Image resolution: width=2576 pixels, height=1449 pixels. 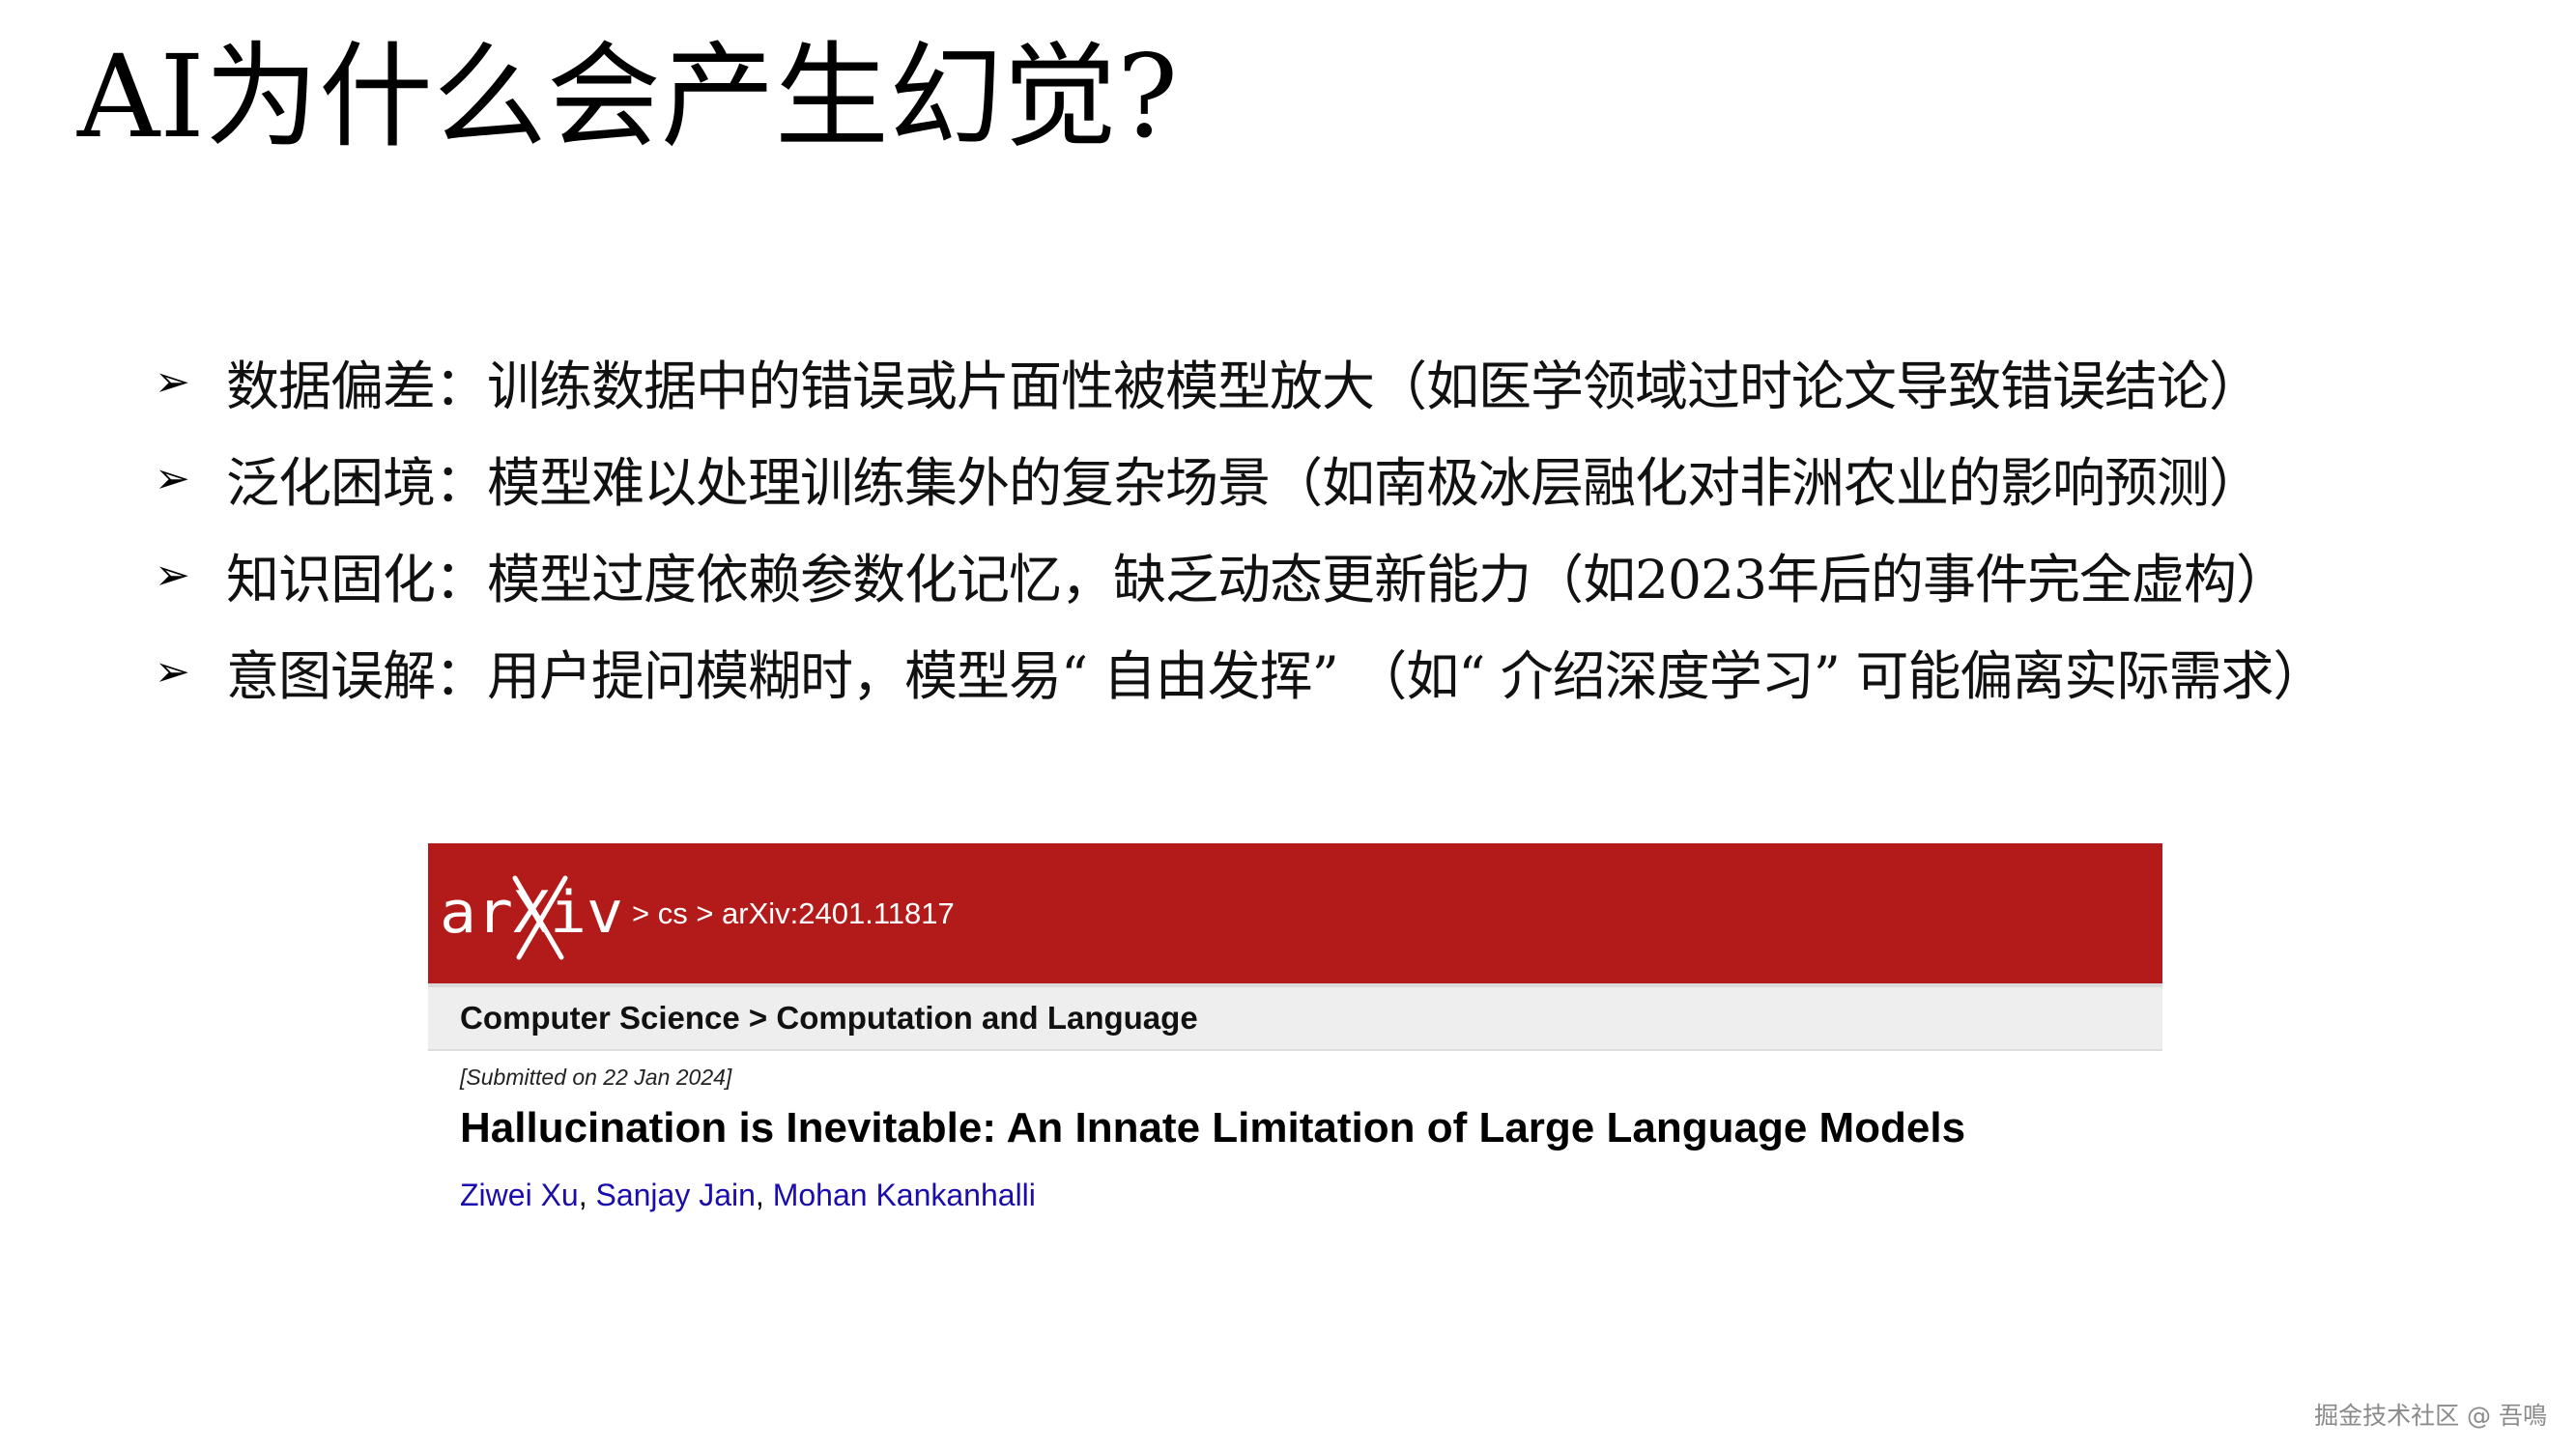 What do you see at coordinates (2431, 1416) in the screenshot?
I see `watermark: 掘金技术社区 @ 吾鳴` at bounding box center [2431, 1416].